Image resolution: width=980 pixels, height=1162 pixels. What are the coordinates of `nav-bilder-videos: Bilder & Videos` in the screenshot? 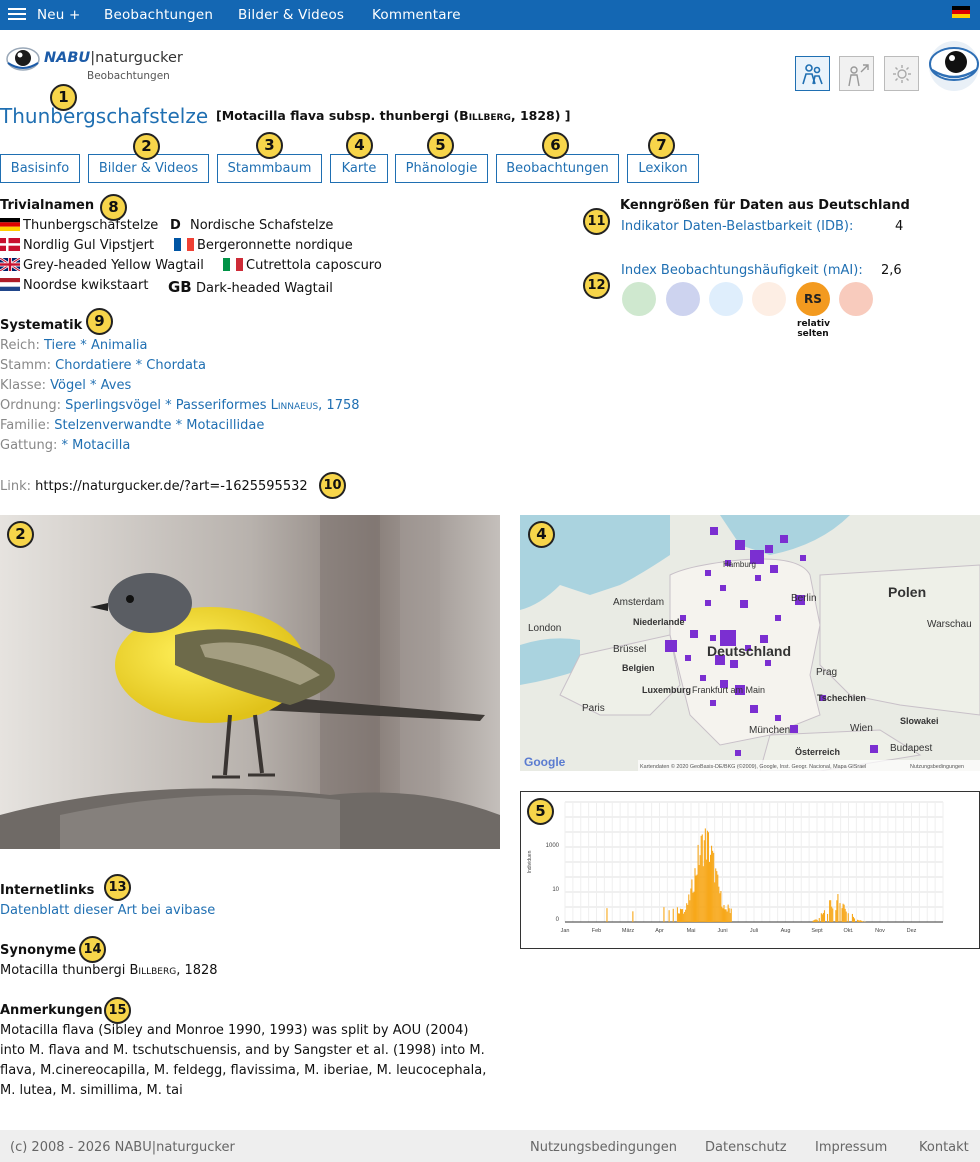 It's located at (291, 15).